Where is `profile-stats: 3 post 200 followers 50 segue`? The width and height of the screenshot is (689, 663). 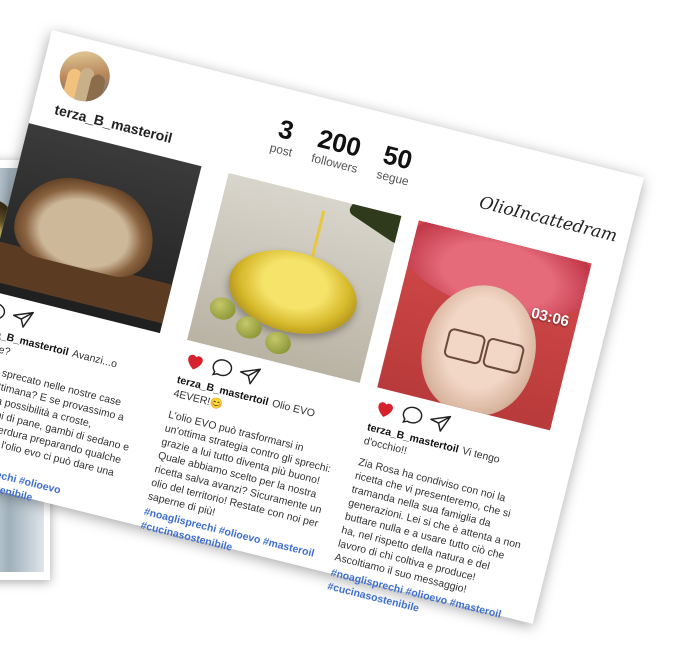
profile-stats: 3 post 200 followers 50 segue is located at coordinates (342, 150).